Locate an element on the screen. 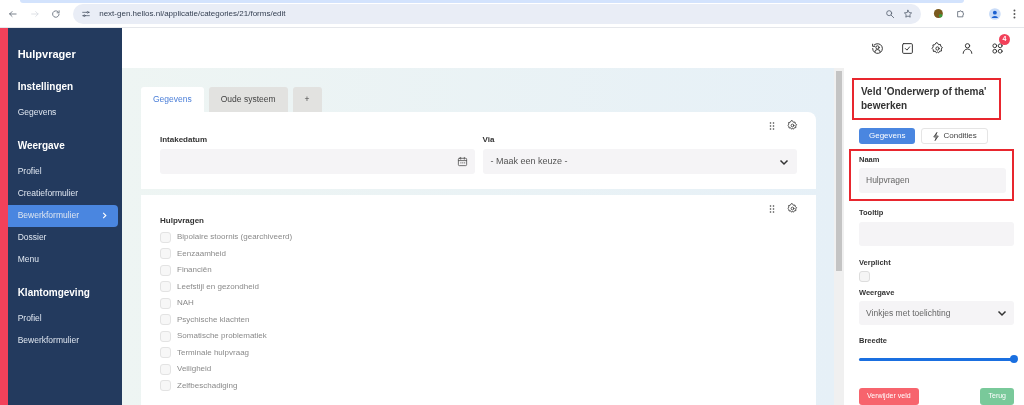 The width and height of the screenshot is (1024, 405). option-label: Veiligheid is located at coordinates (194, 369).